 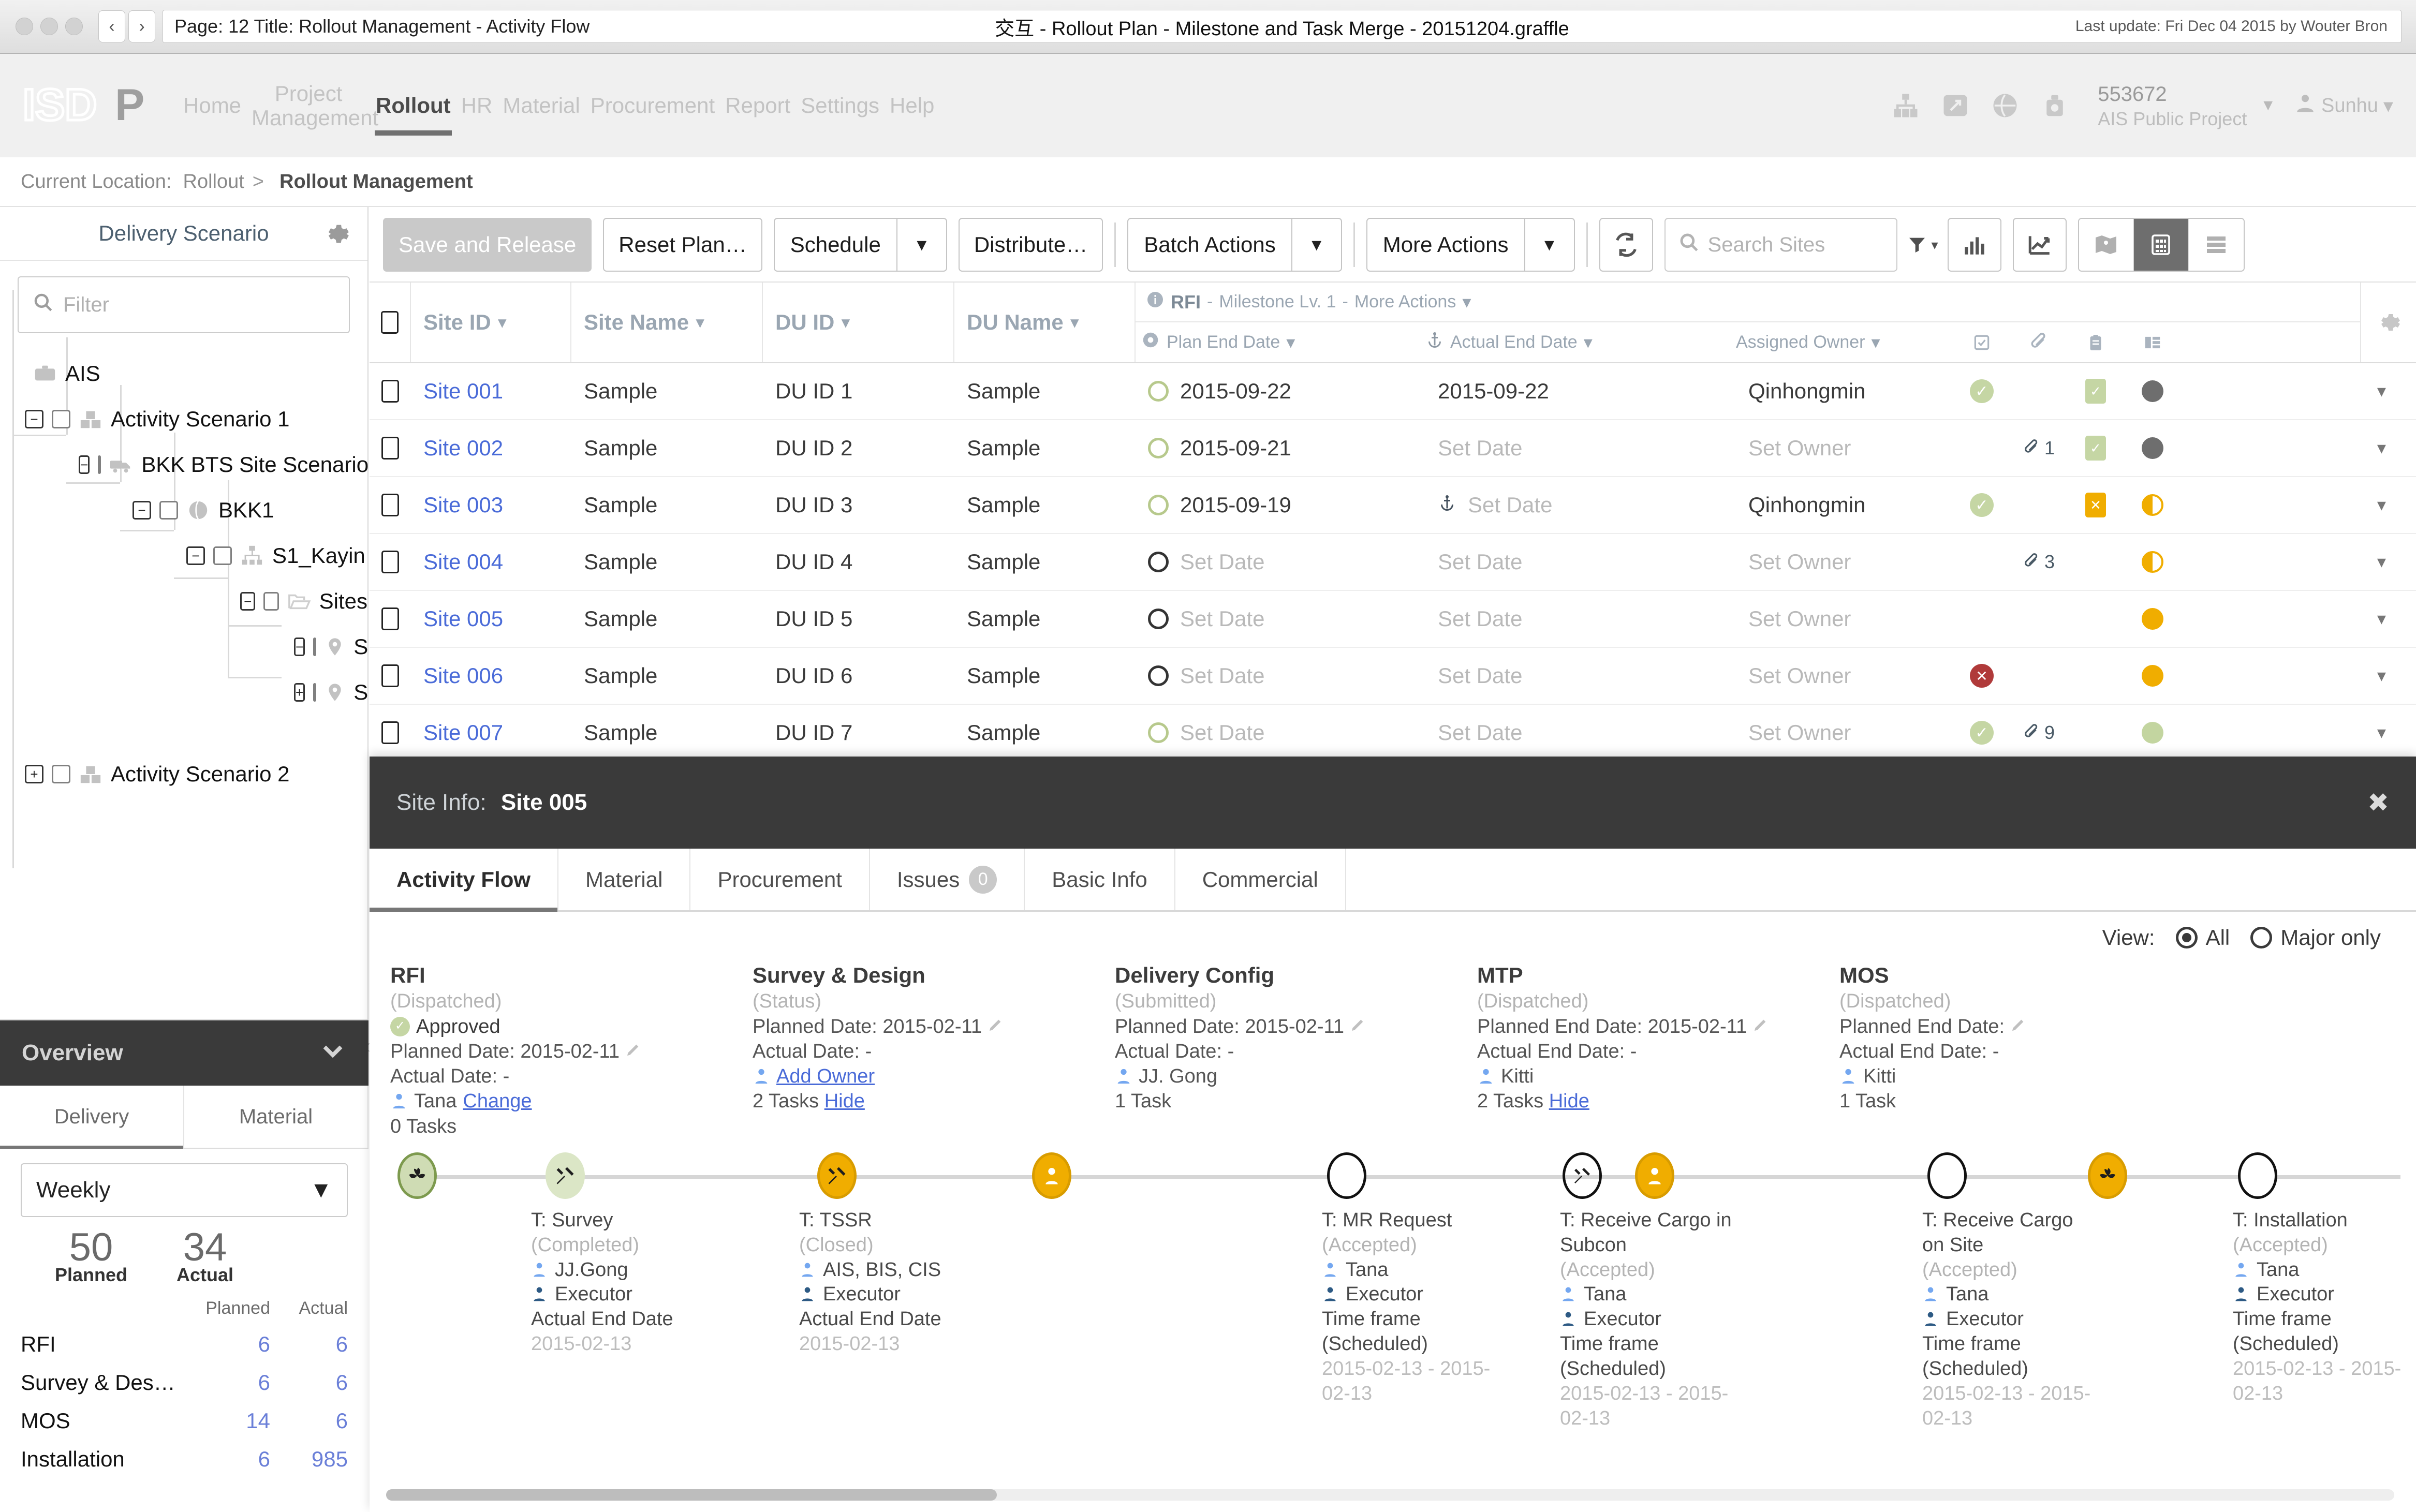 I want to click on project-chevron-down-icon: ▼, so click(x=2268, y=105).